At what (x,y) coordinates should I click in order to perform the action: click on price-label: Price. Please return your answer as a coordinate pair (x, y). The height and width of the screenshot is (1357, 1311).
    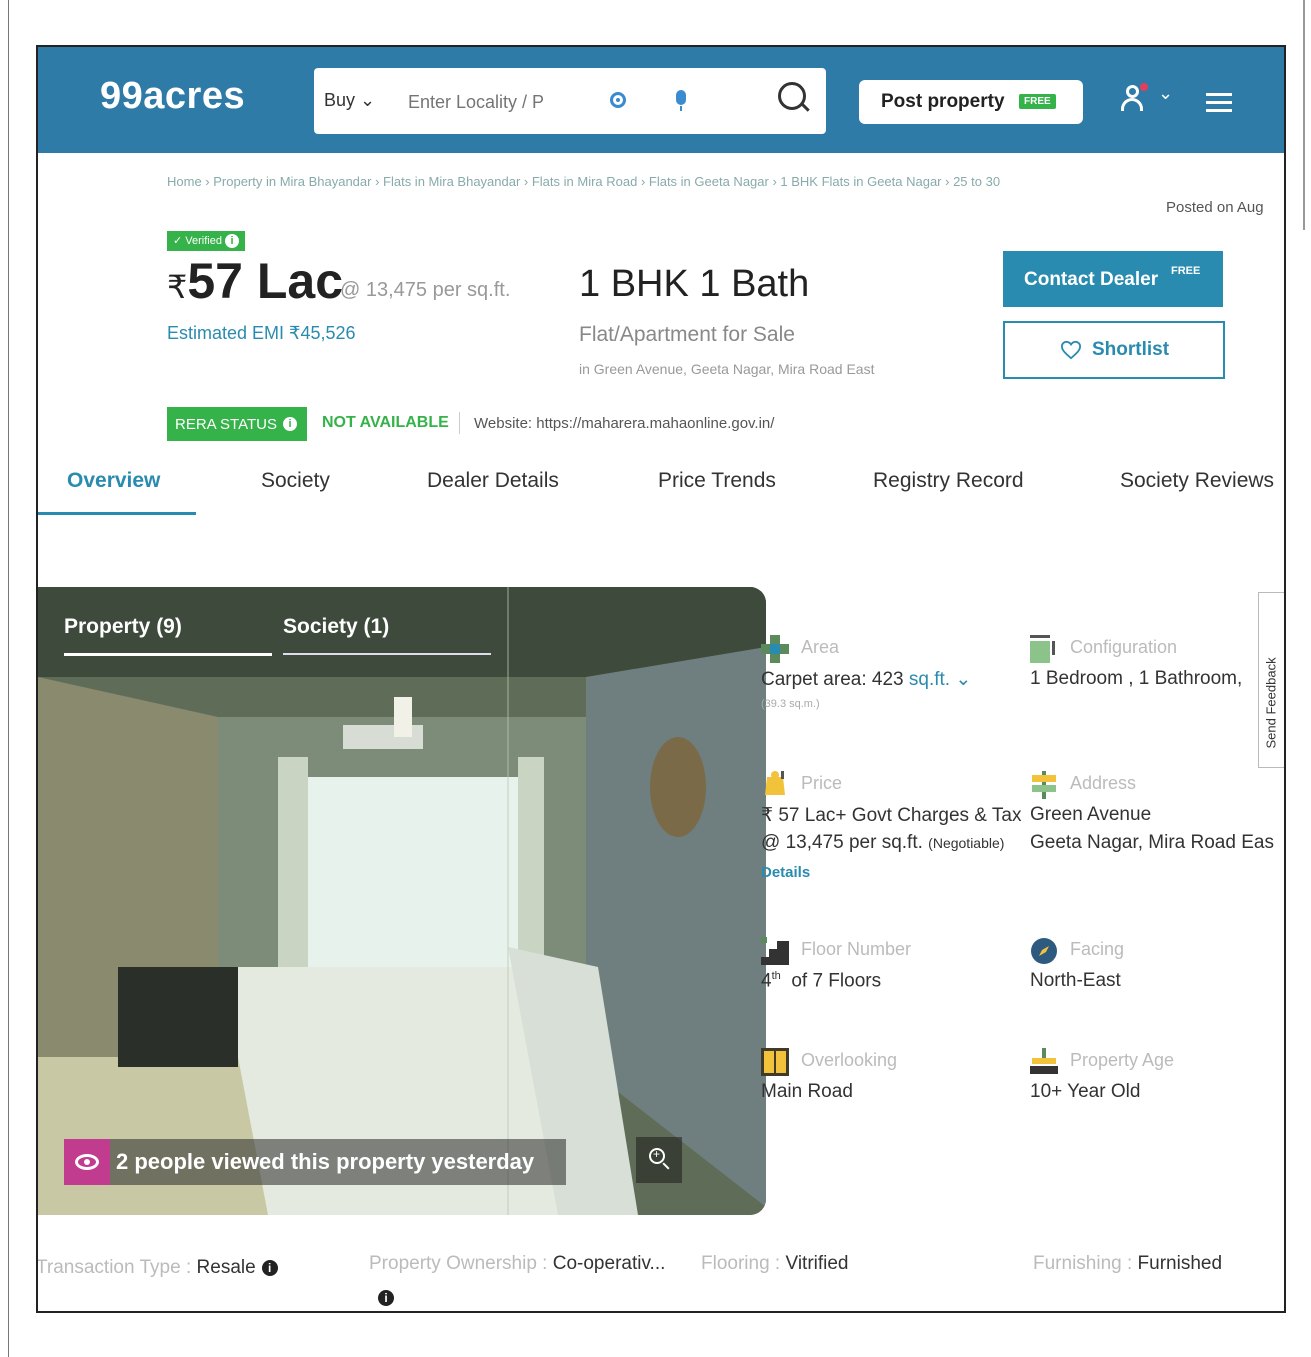
    Looking at the image, I should click on (822, 783).